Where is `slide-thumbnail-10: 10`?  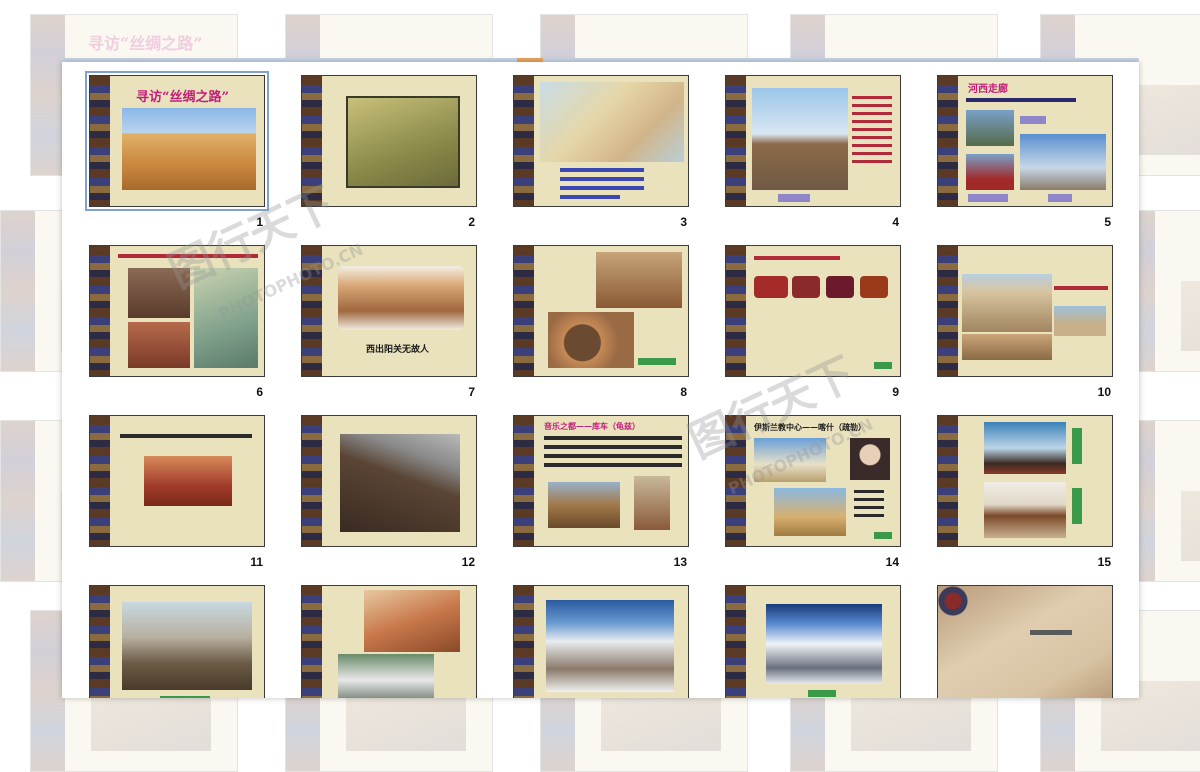 slide-thumbnail-10: 10 is located at coordinates (1032, 330).